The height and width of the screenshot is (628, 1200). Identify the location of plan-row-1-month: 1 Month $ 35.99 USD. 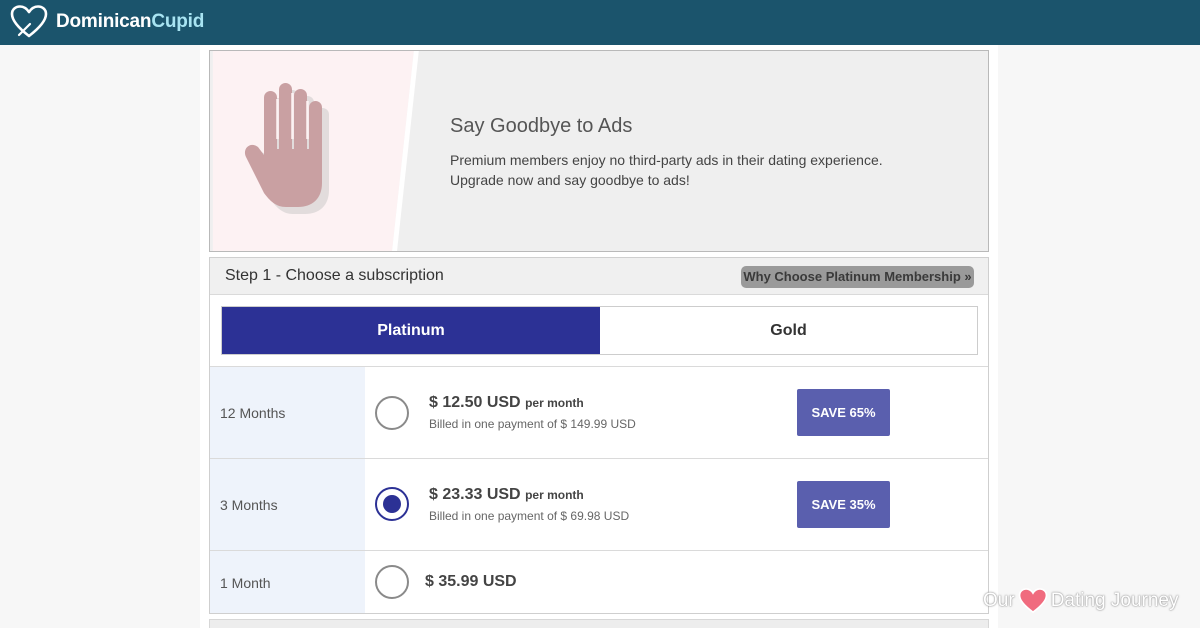
(599, 581).